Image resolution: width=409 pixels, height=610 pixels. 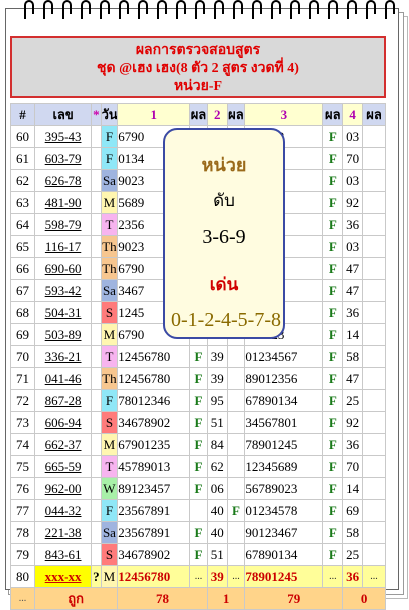 What do you see at coordinates (353, 268) in the screenshot?
I see `row-formula-4: 47` at bounding box center [353, 268].